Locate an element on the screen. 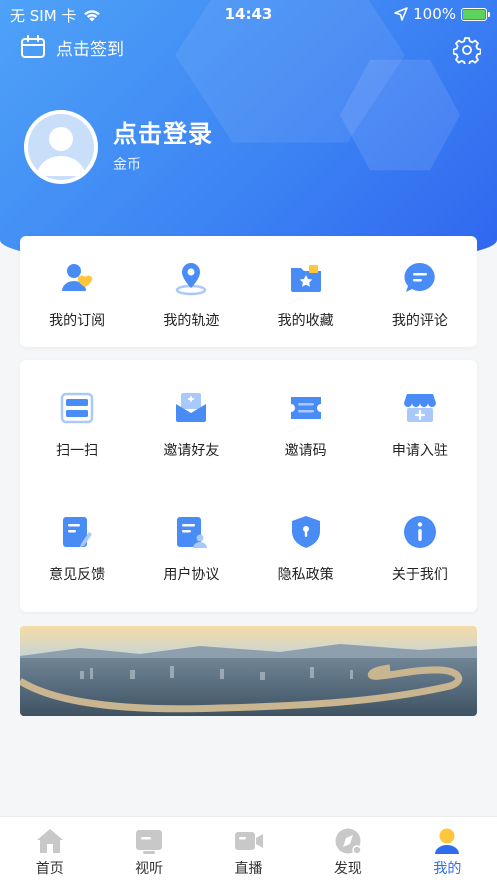  login-title: 点击登录 is located at coordinates (163, 131).